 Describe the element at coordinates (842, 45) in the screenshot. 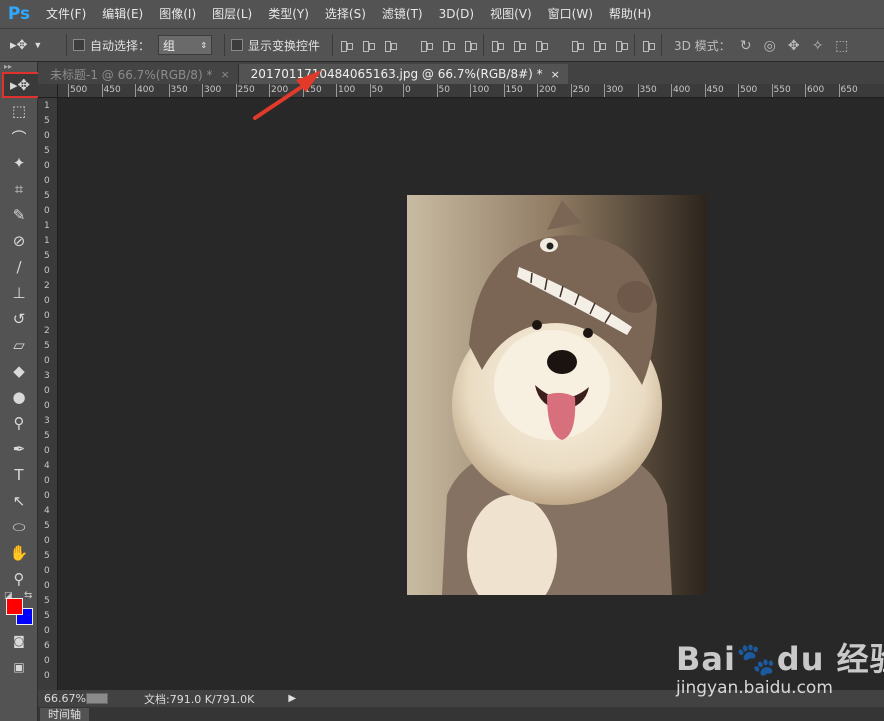

I see `scale-3d-icon: ⬚` at that location.